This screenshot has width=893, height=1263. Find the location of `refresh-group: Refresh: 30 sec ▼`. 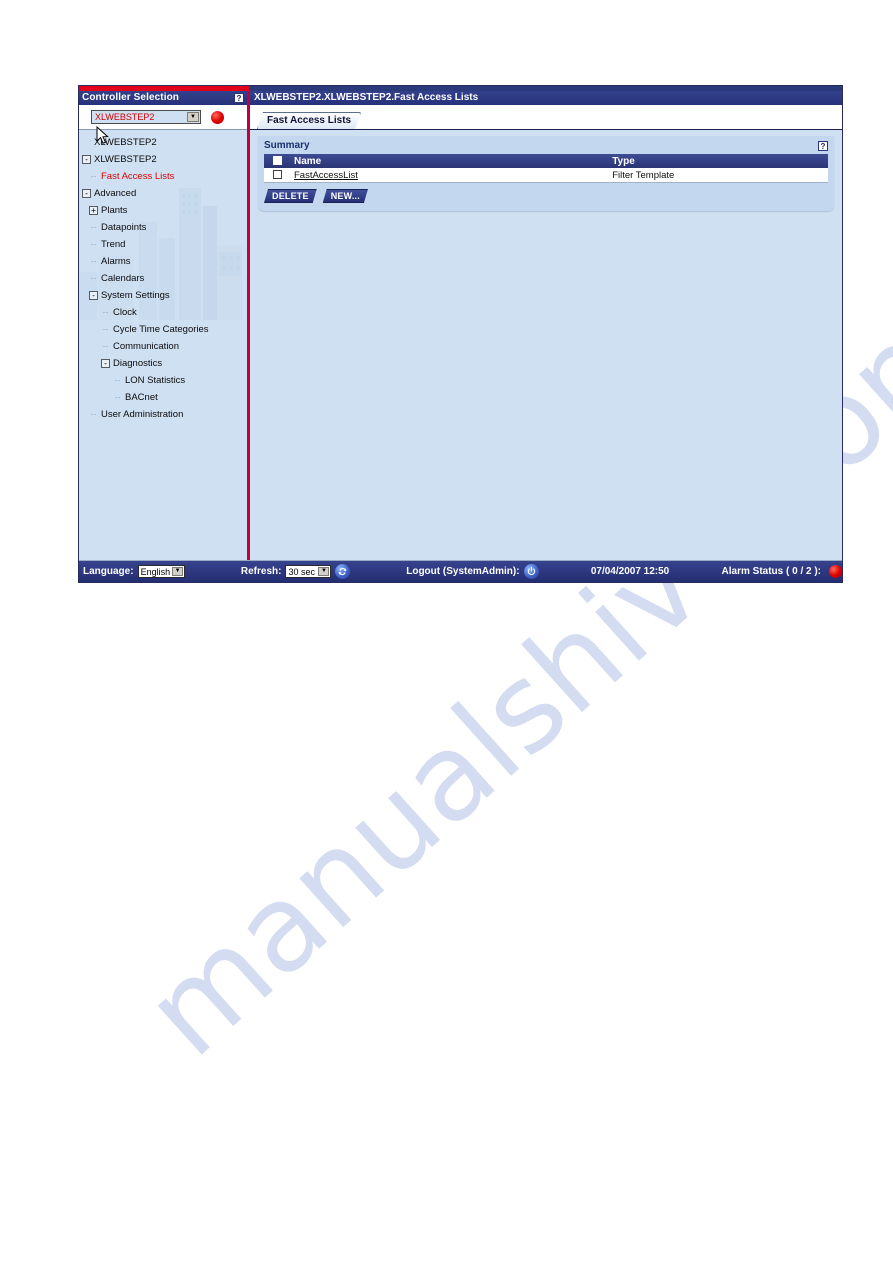

refresh-group: Refresh: 30 sec ▼ is located at coordinates (296, 571).